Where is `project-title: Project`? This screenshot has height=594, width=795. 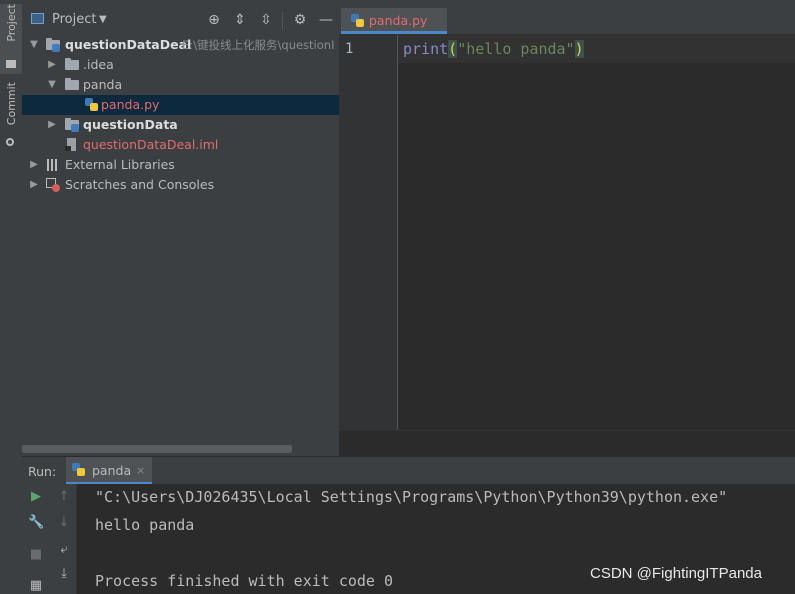 project-title: Project is located at coordinates (74, 19).